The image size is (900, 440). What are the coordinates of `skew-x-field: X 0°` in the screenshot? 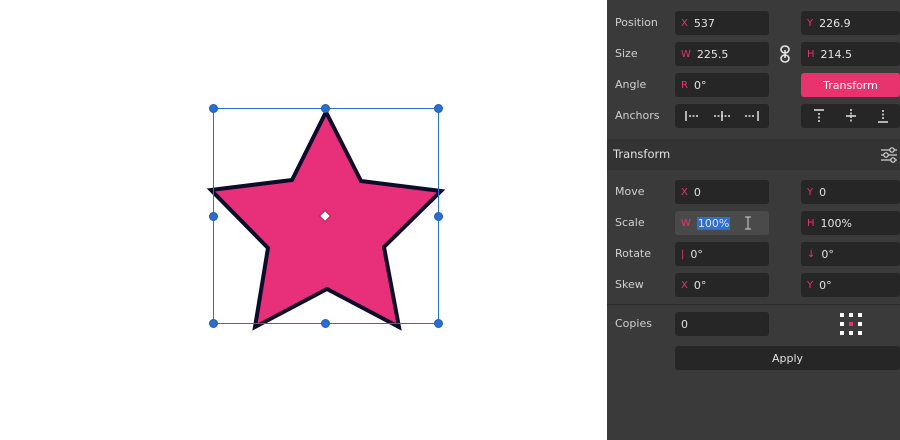 It's located at (722, 285).